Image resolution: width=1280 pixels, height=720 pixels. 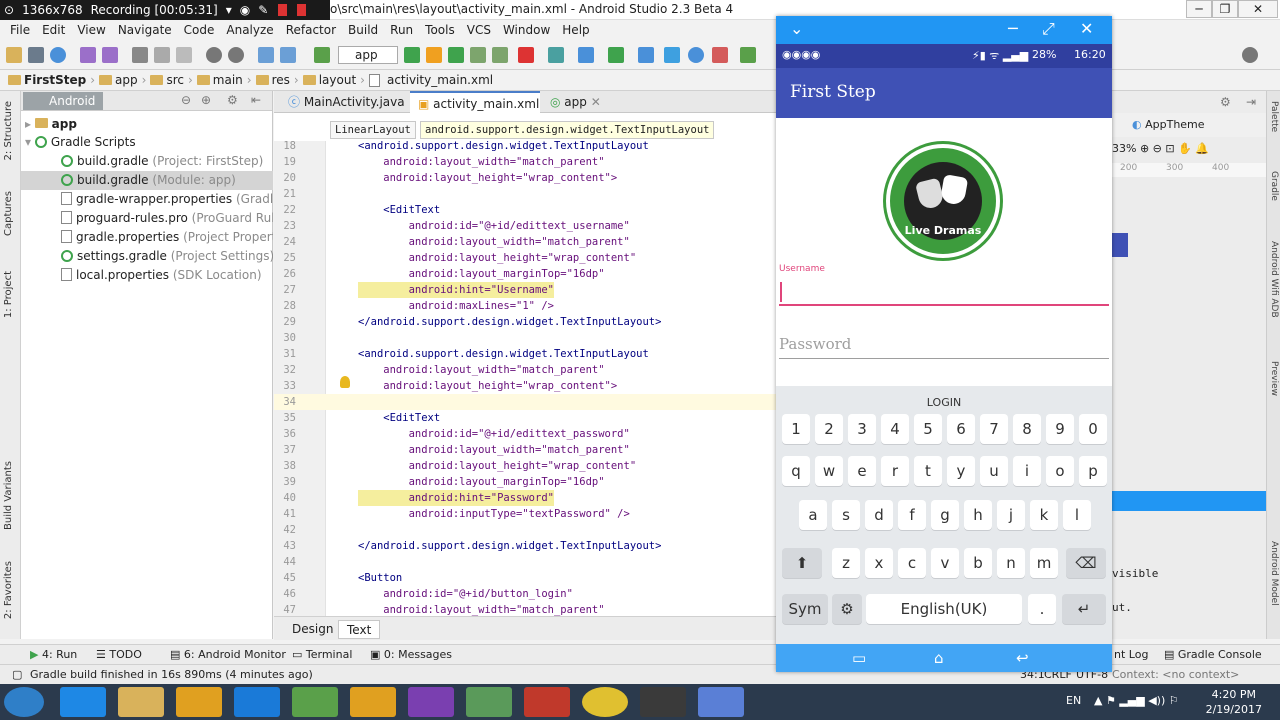 I want to click on key: t, so click(x=928, y=471).